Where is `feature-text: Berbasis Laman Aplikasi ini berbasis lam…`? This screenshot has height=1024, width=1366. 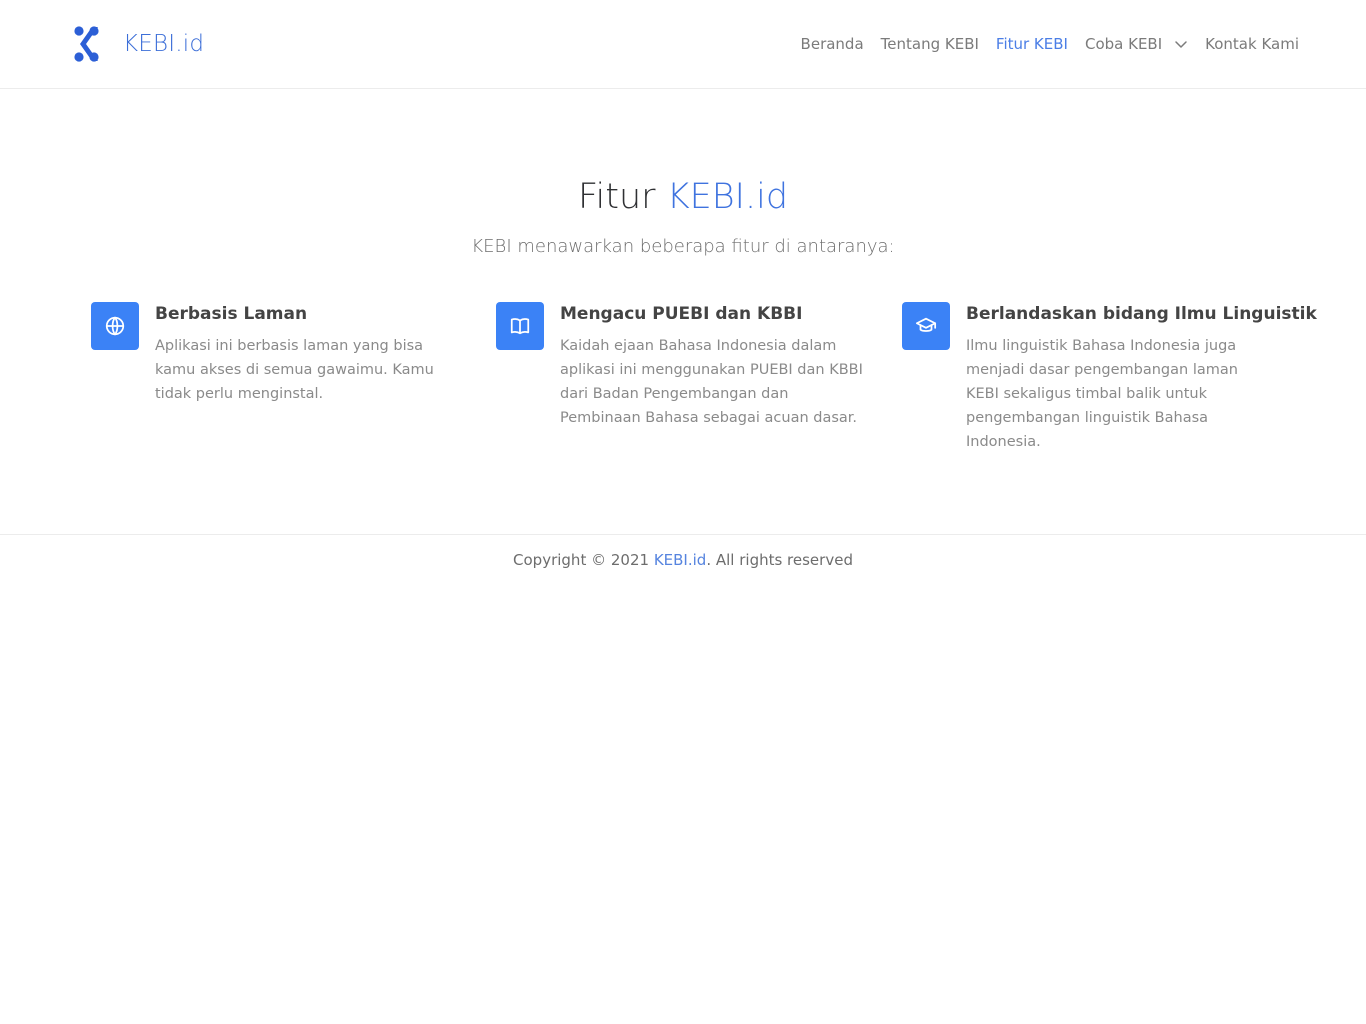
feature-text: Berbasis Laman Aplikasi ini berbasis lam… is located at coordinates (300, 354).